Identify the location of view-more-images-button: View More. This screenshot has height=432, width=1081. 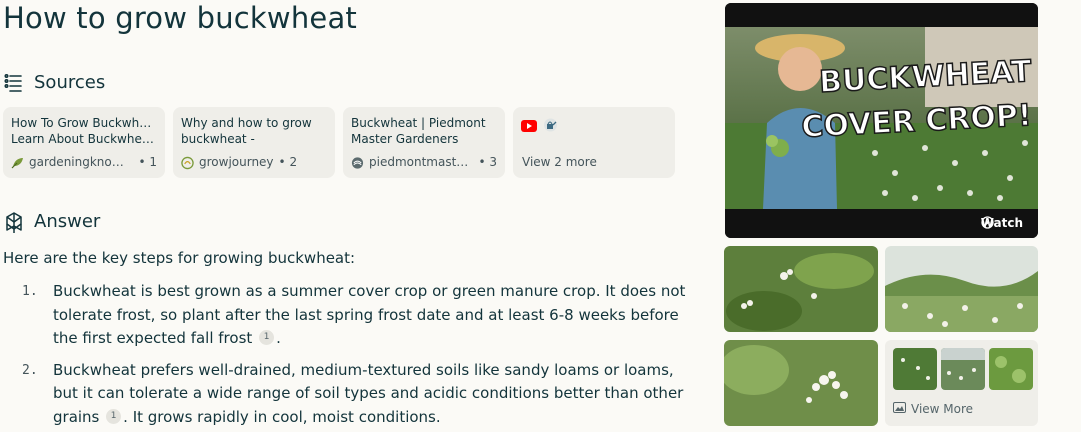
(933, 409).